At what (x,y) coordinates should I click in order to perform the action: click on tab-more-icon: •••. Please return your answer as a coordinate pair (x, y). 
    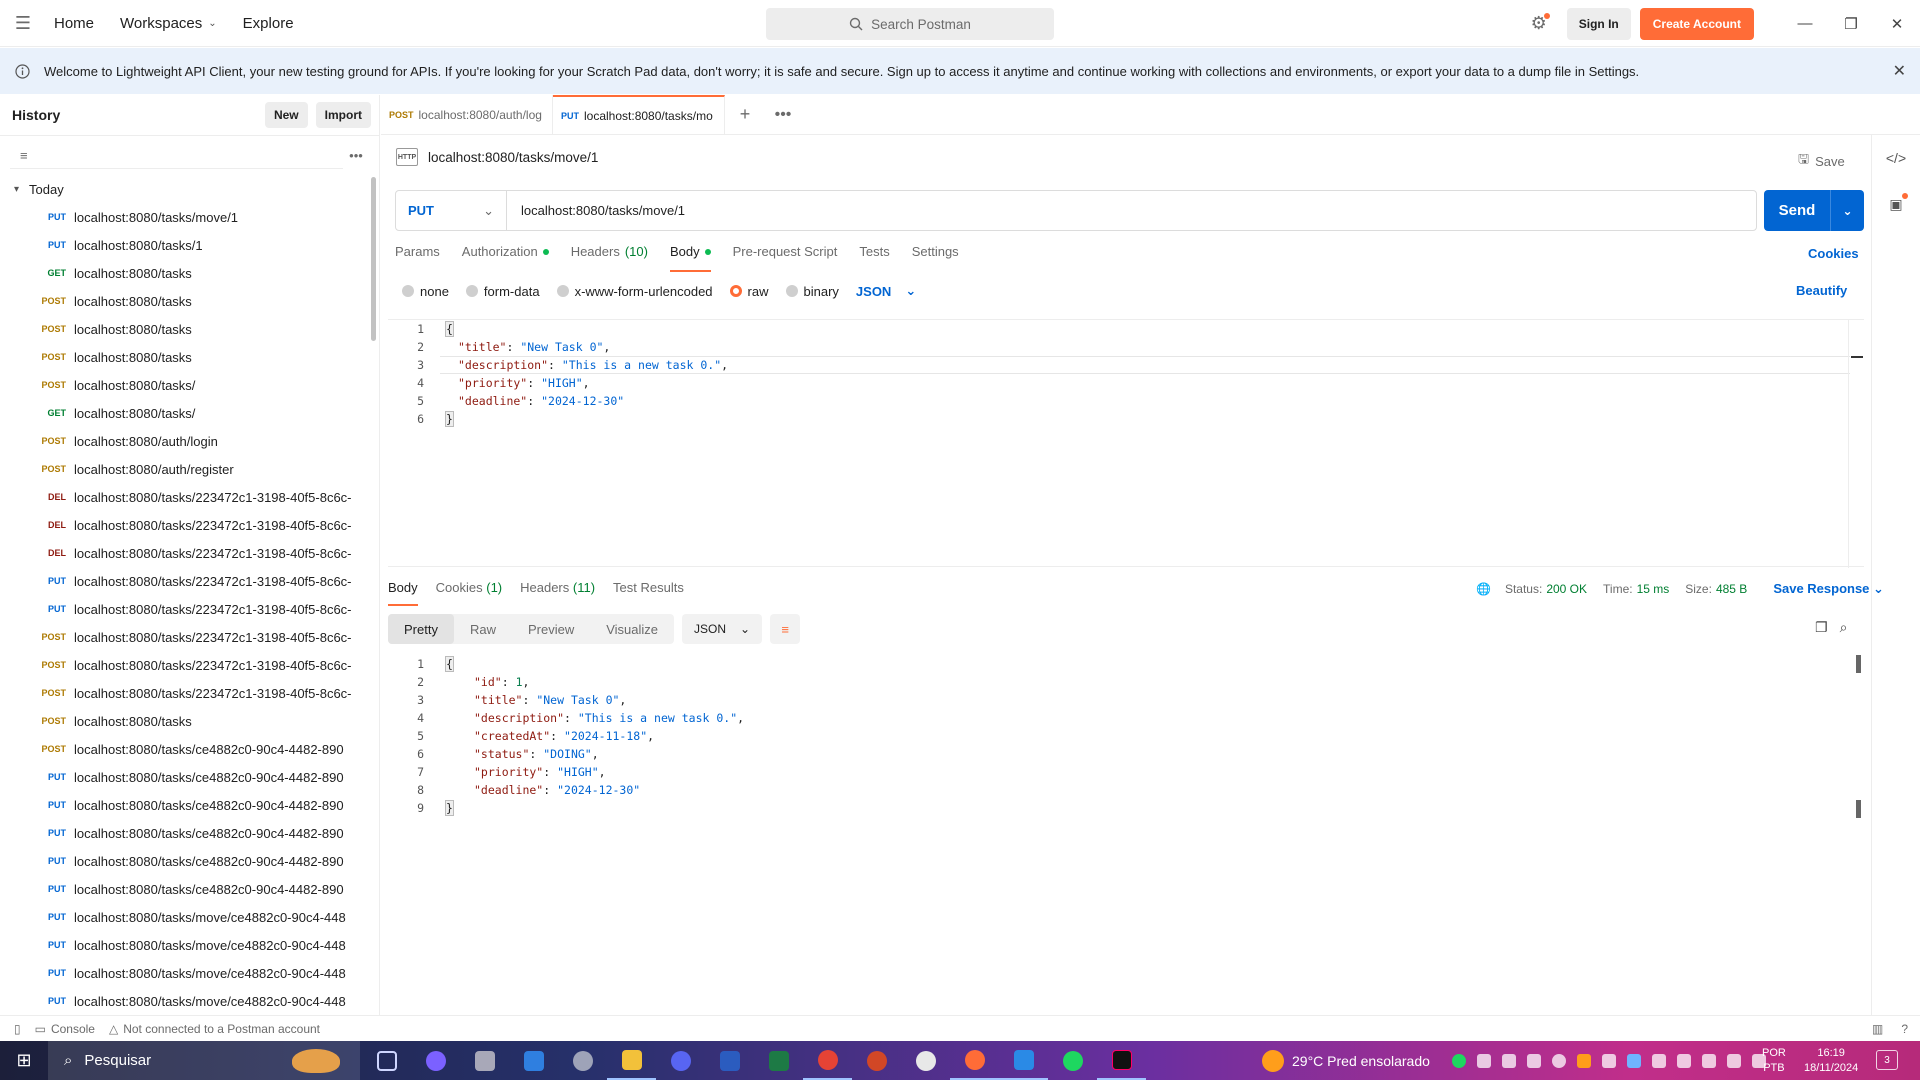
    Looking at the image, I should click on (783, 114).